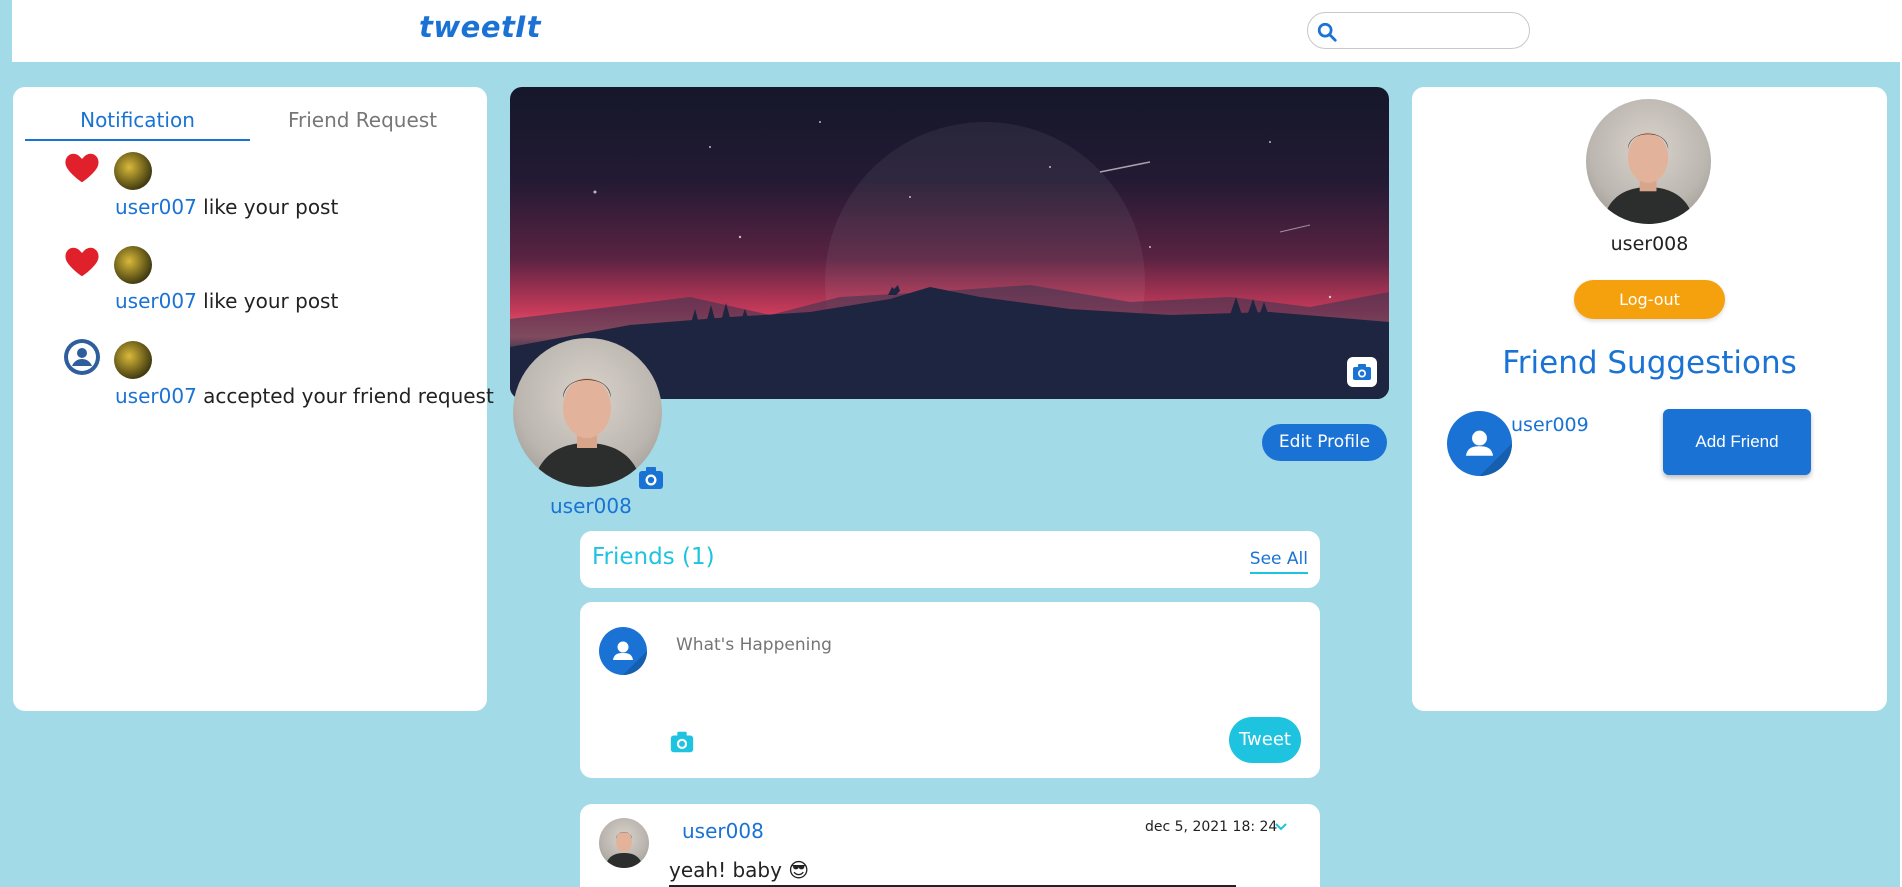 This screenshot has width=1902, height=887. What do you see at coordinates (723, 831) in the screenshot?
I see `post-username: user008` at bounding box center [723, 831].